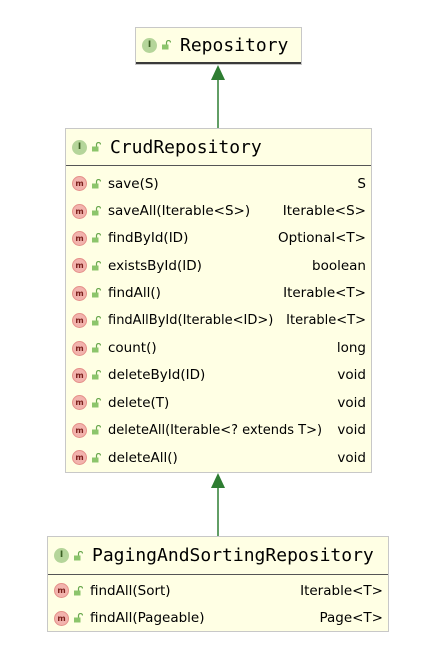 This screenshot has height=663, width=444. Describe the element at coordinates (233, 555) in the screenshot. I see `paging-and-sorting-repository-title: PagingAndSortingRepository` at that location.